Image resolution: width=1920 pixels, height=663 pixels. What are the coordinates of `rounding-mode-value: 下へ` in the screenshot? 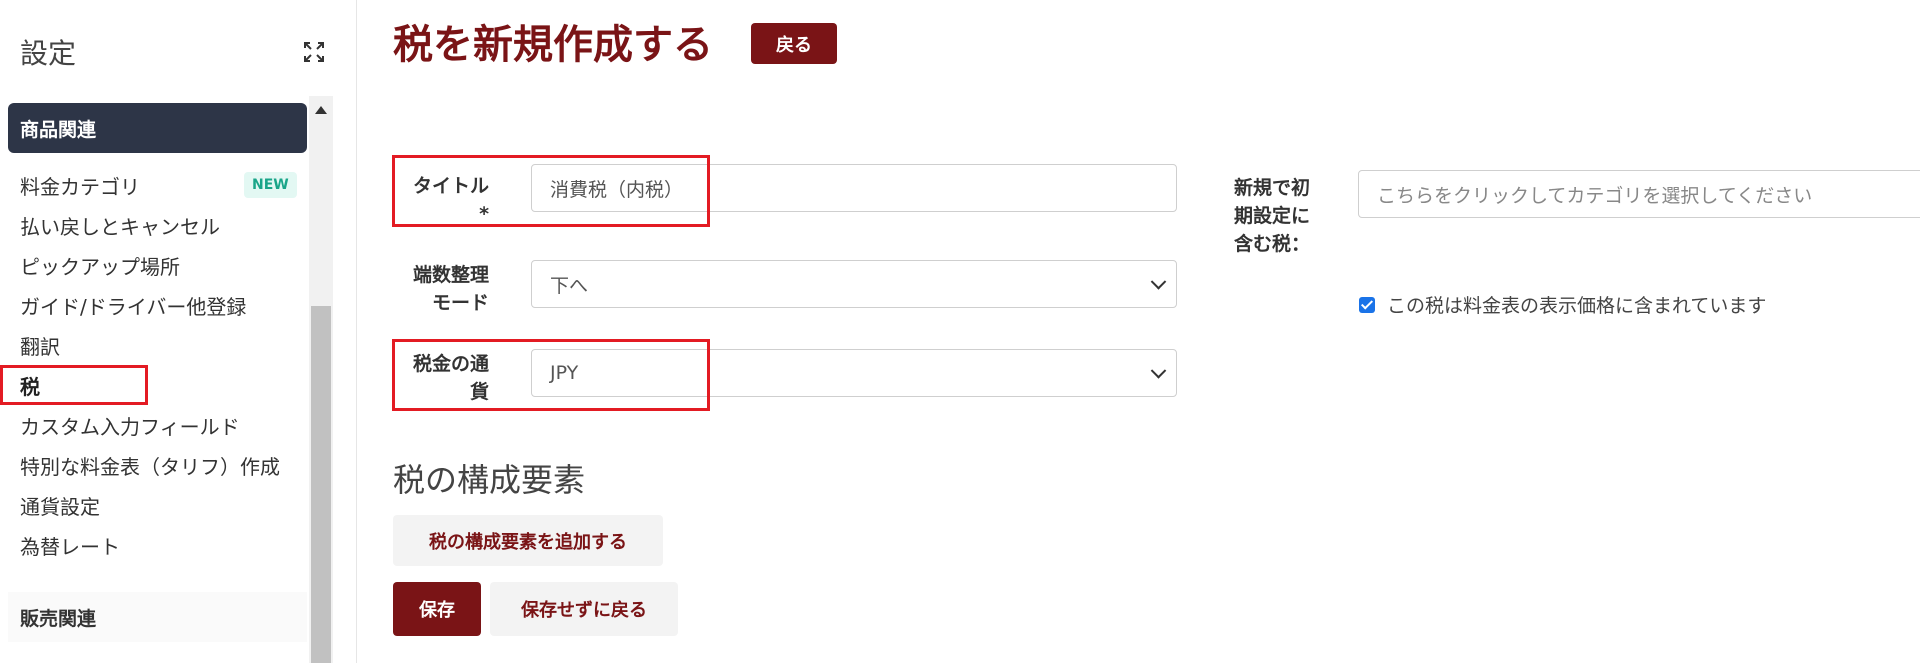 It's located at (569, 285).